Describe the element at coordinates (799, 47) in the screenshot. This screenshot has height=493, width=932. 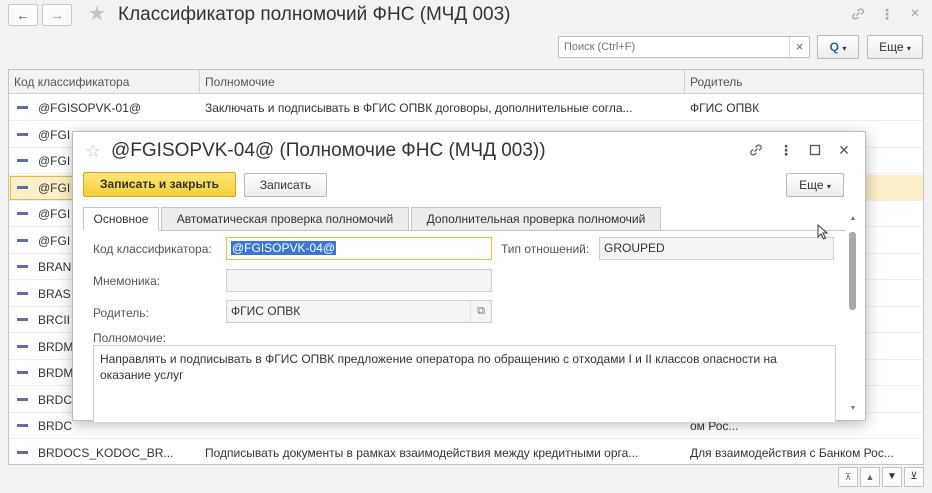
I see `clear-search-icon: ×` at that location.